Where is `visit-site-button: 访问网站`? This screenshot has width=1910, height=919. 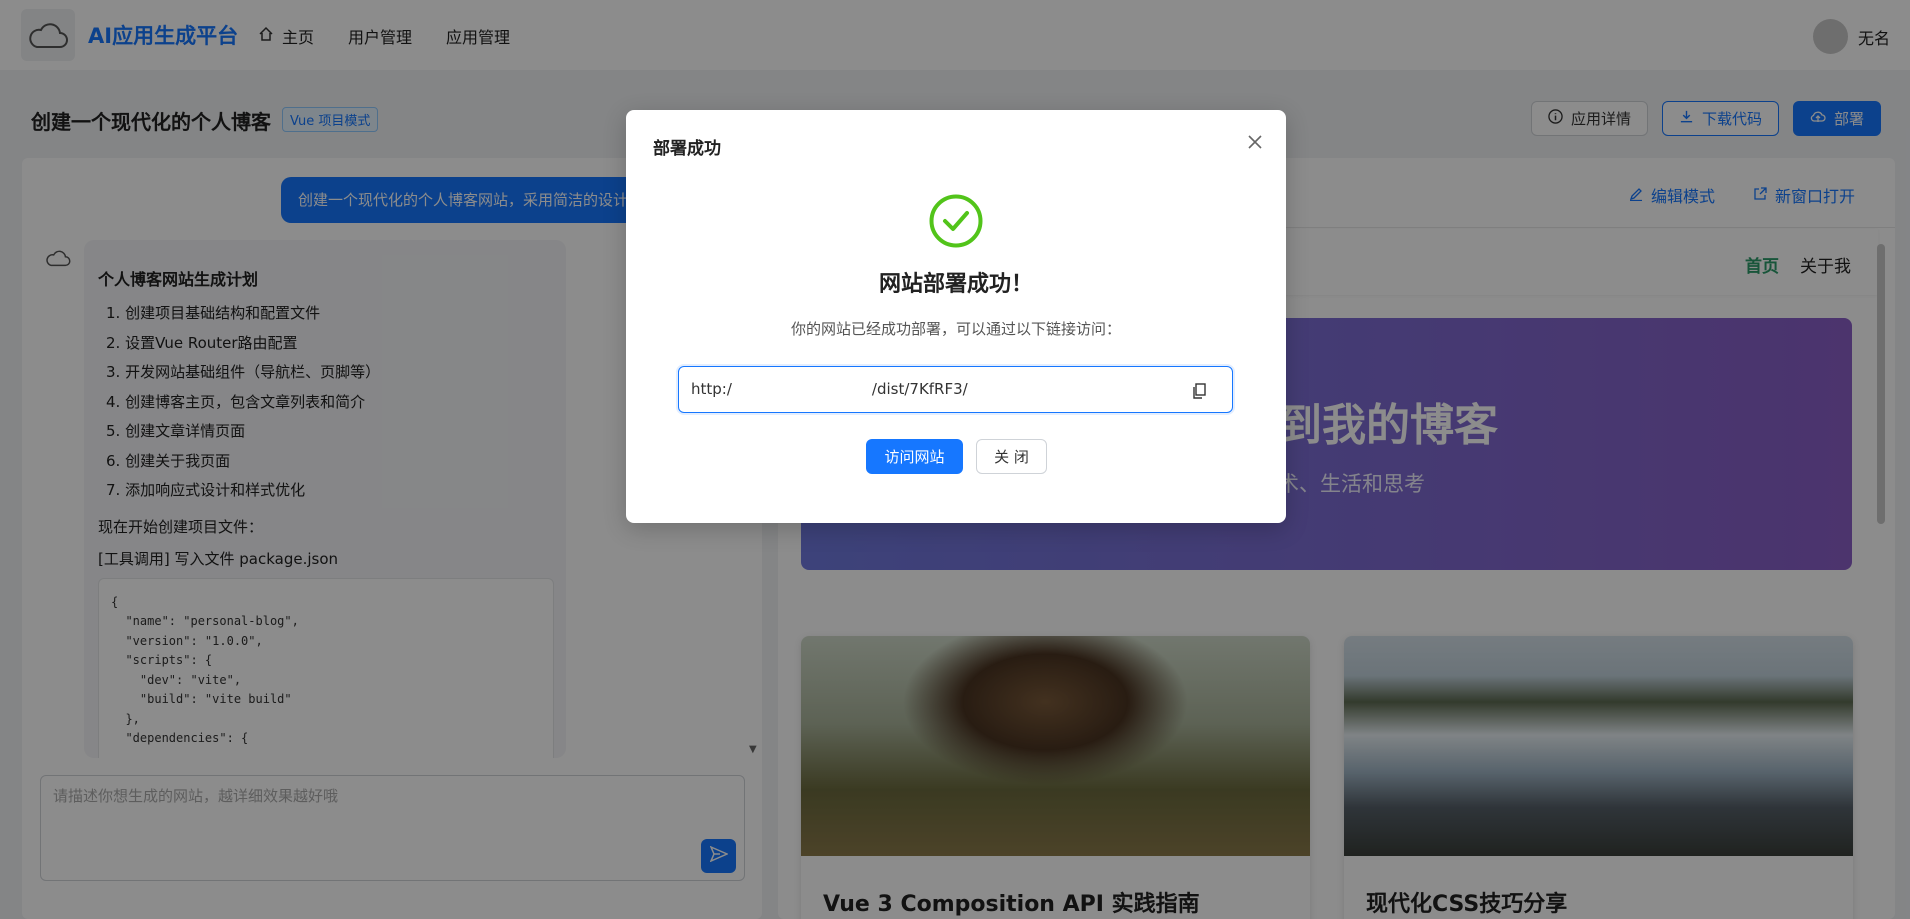
visit-site-button: 访问网站 is located at coordinates (914, 456).